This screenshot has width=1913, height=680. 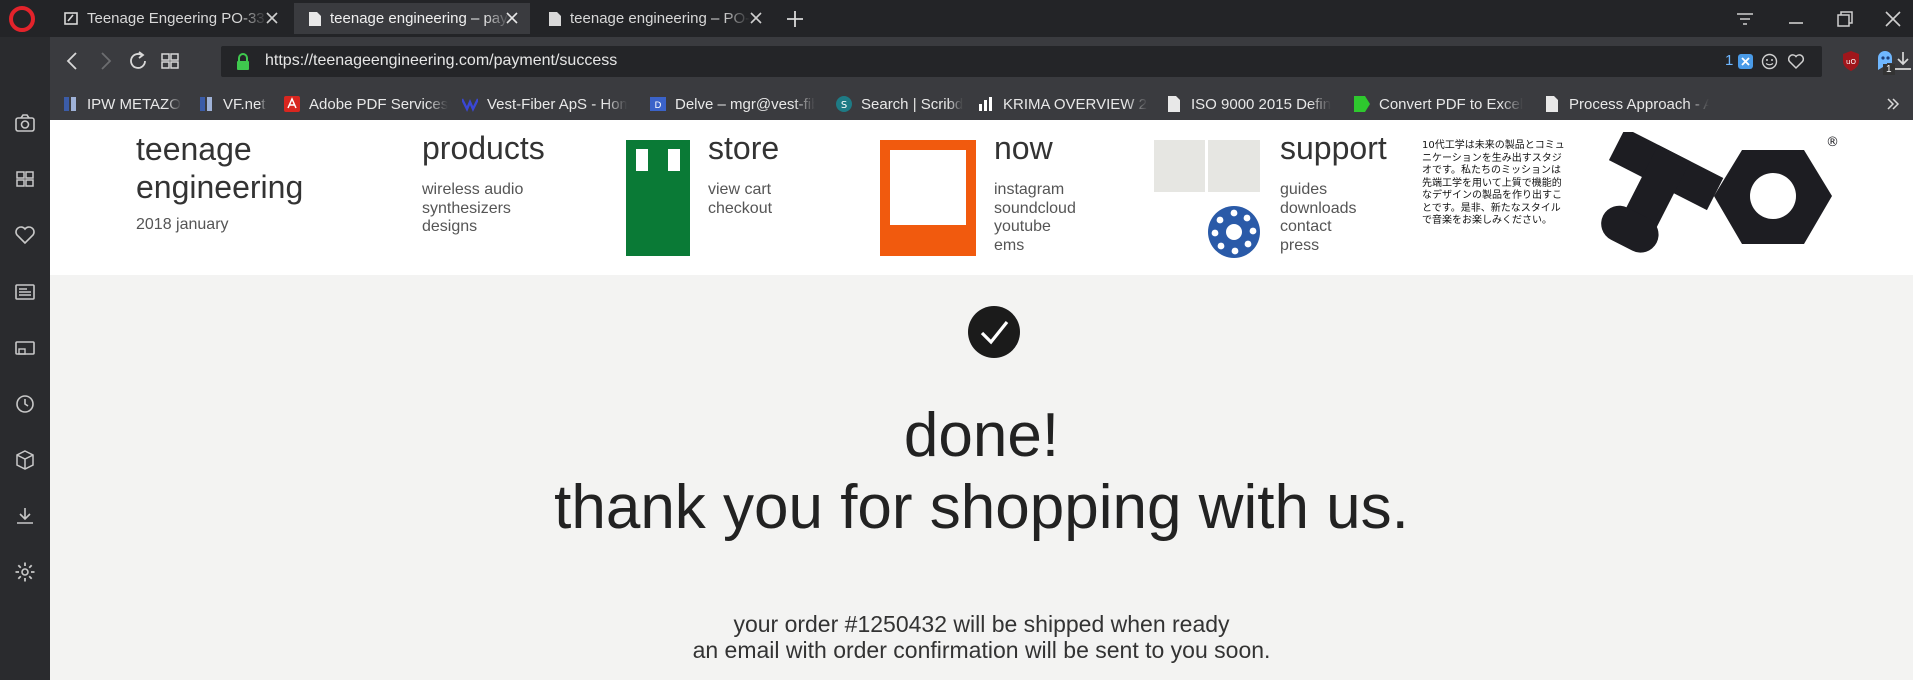 What do you see at coordinates (219, 168) in the screenshot?
I see `brand-name: teenage engineering` at bounding box center [219, 168].